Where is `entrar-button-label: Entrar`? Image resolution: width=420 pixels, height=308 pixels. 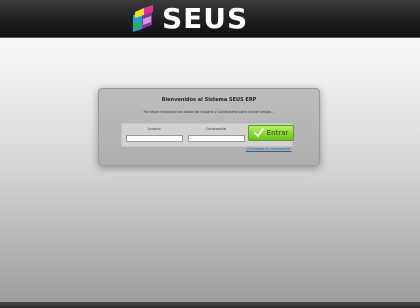 entrar-button-label: Entrar is located at coordinates (277, 133).